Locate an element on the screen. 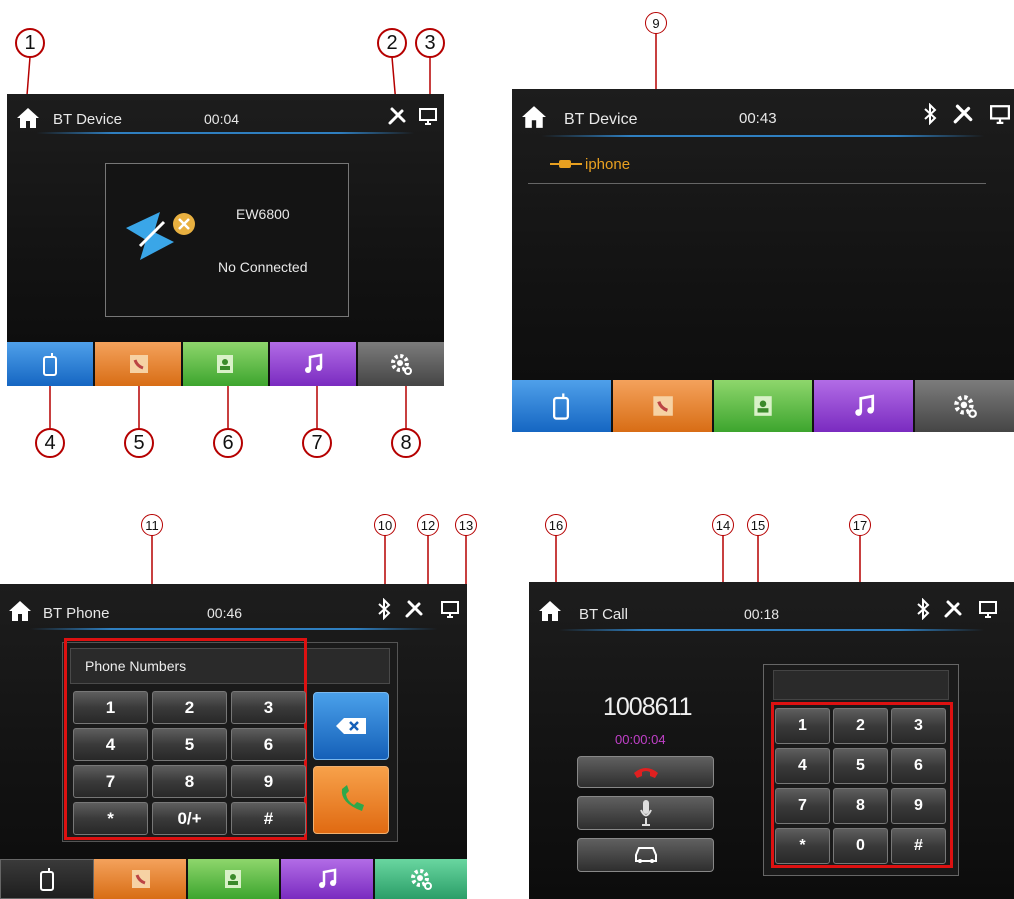 Image resolution: width=1014 pixels, height=899 pixels. call-duration: 00:00:04 is located at coordinates (640, 739).